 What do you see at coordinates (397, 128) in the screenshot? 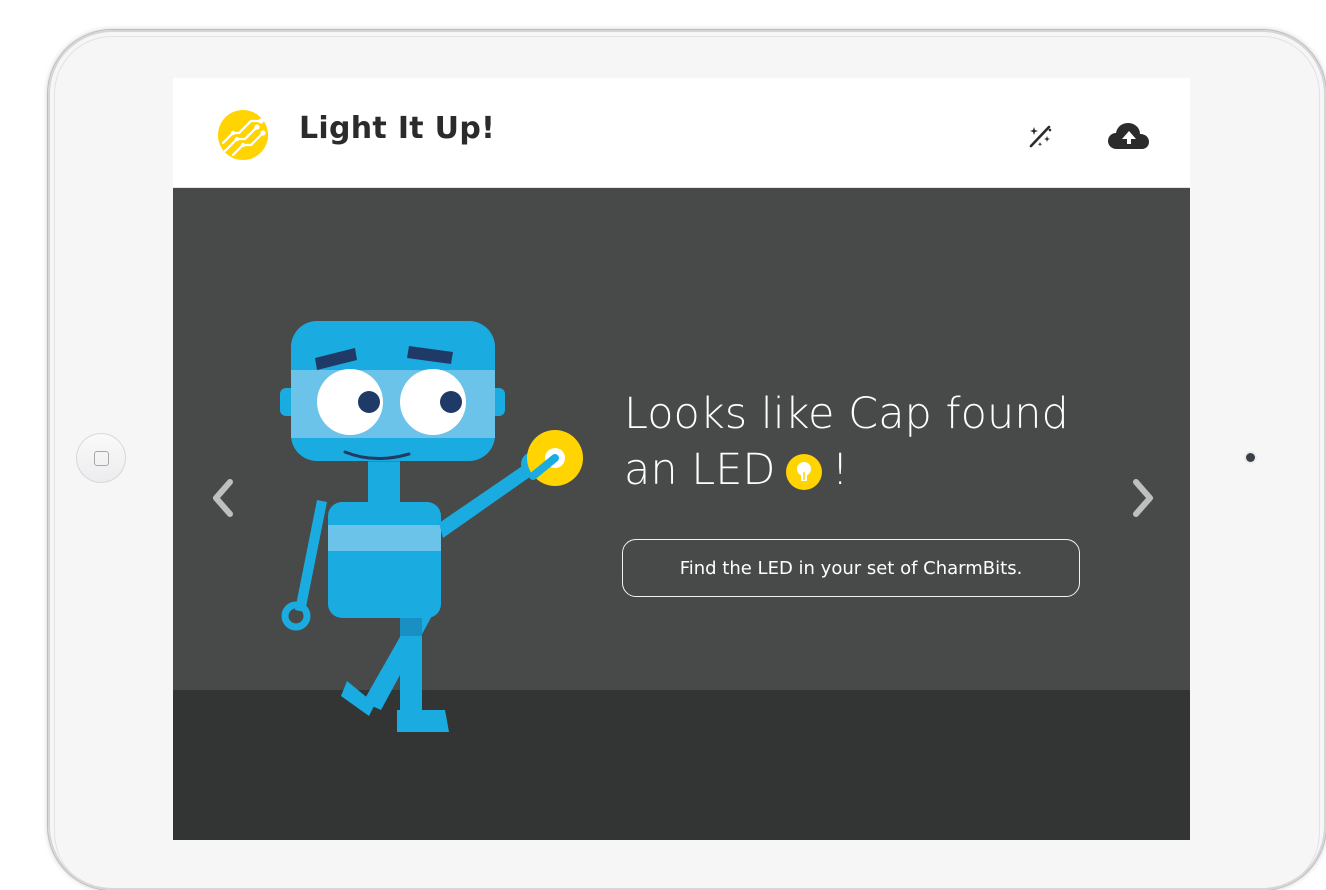
I see `app-title: Light It Up!` at bounding box center [397, 128].